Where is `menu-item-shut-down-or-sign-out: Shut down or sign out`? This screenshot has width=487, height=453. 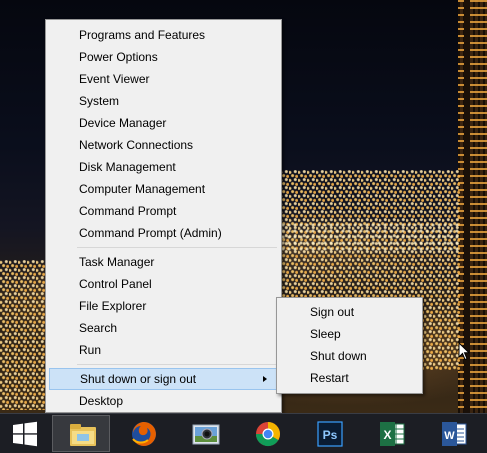
menu-item-shut-down-or-sign-out: Shut down or sign out is located at coordinates (163, 379).